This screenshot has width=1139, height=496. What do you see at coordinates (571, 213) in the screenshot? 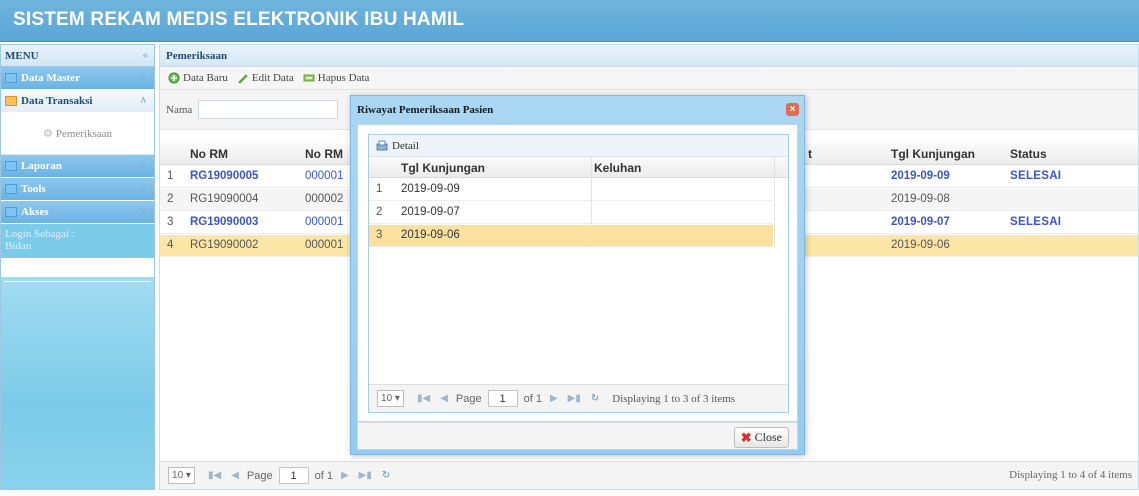
I see `table-row: 2 2019-09-07` at bounding box center [571, 213].